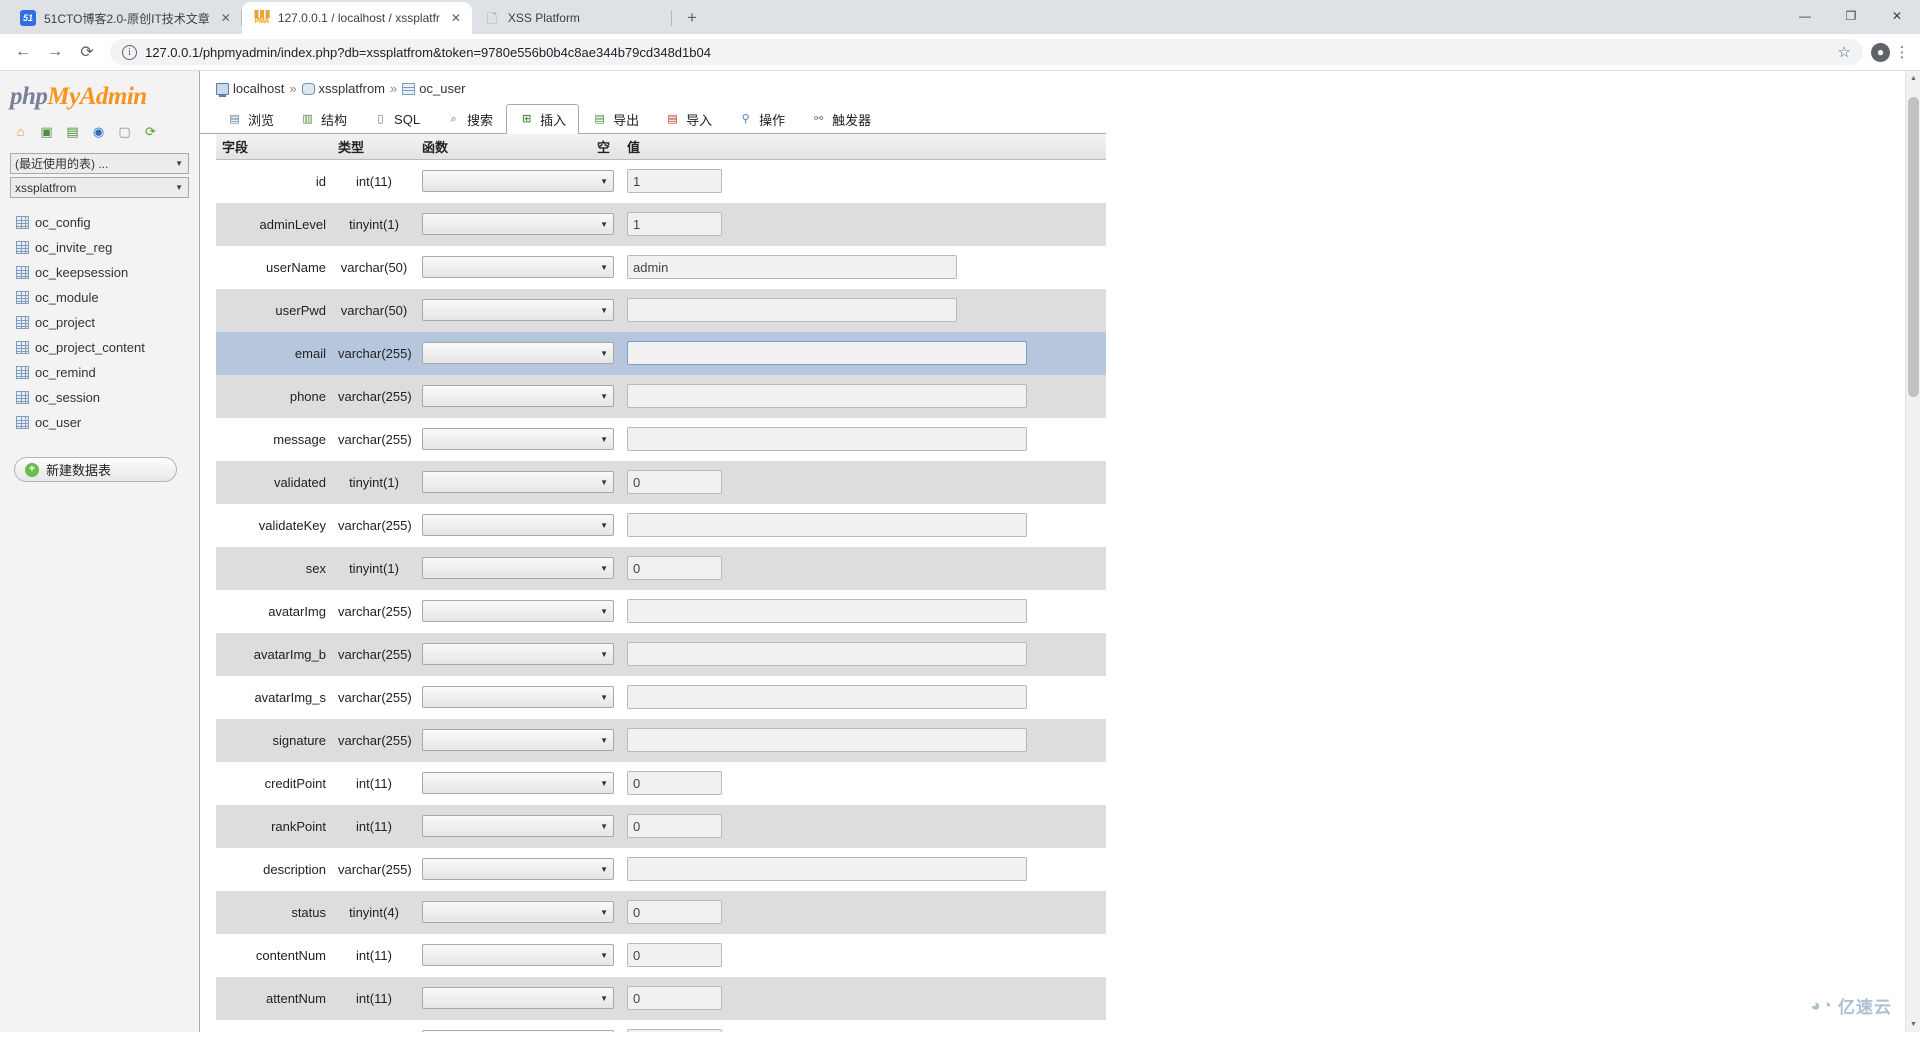 This screenshot has height=1040, width=1920. Describe the element at coordinates (65, 372) in the screenshot. I see `table-name: oc_remind` at that location.